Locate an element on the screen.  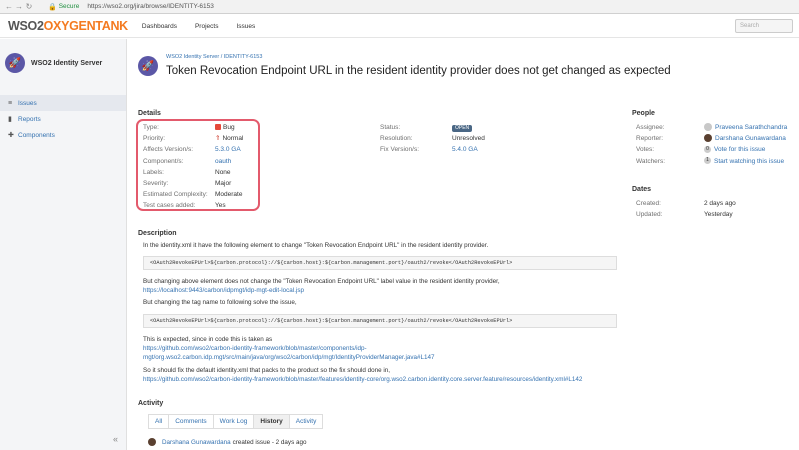
field-label: Votes: is located at coordinates (645, 150).